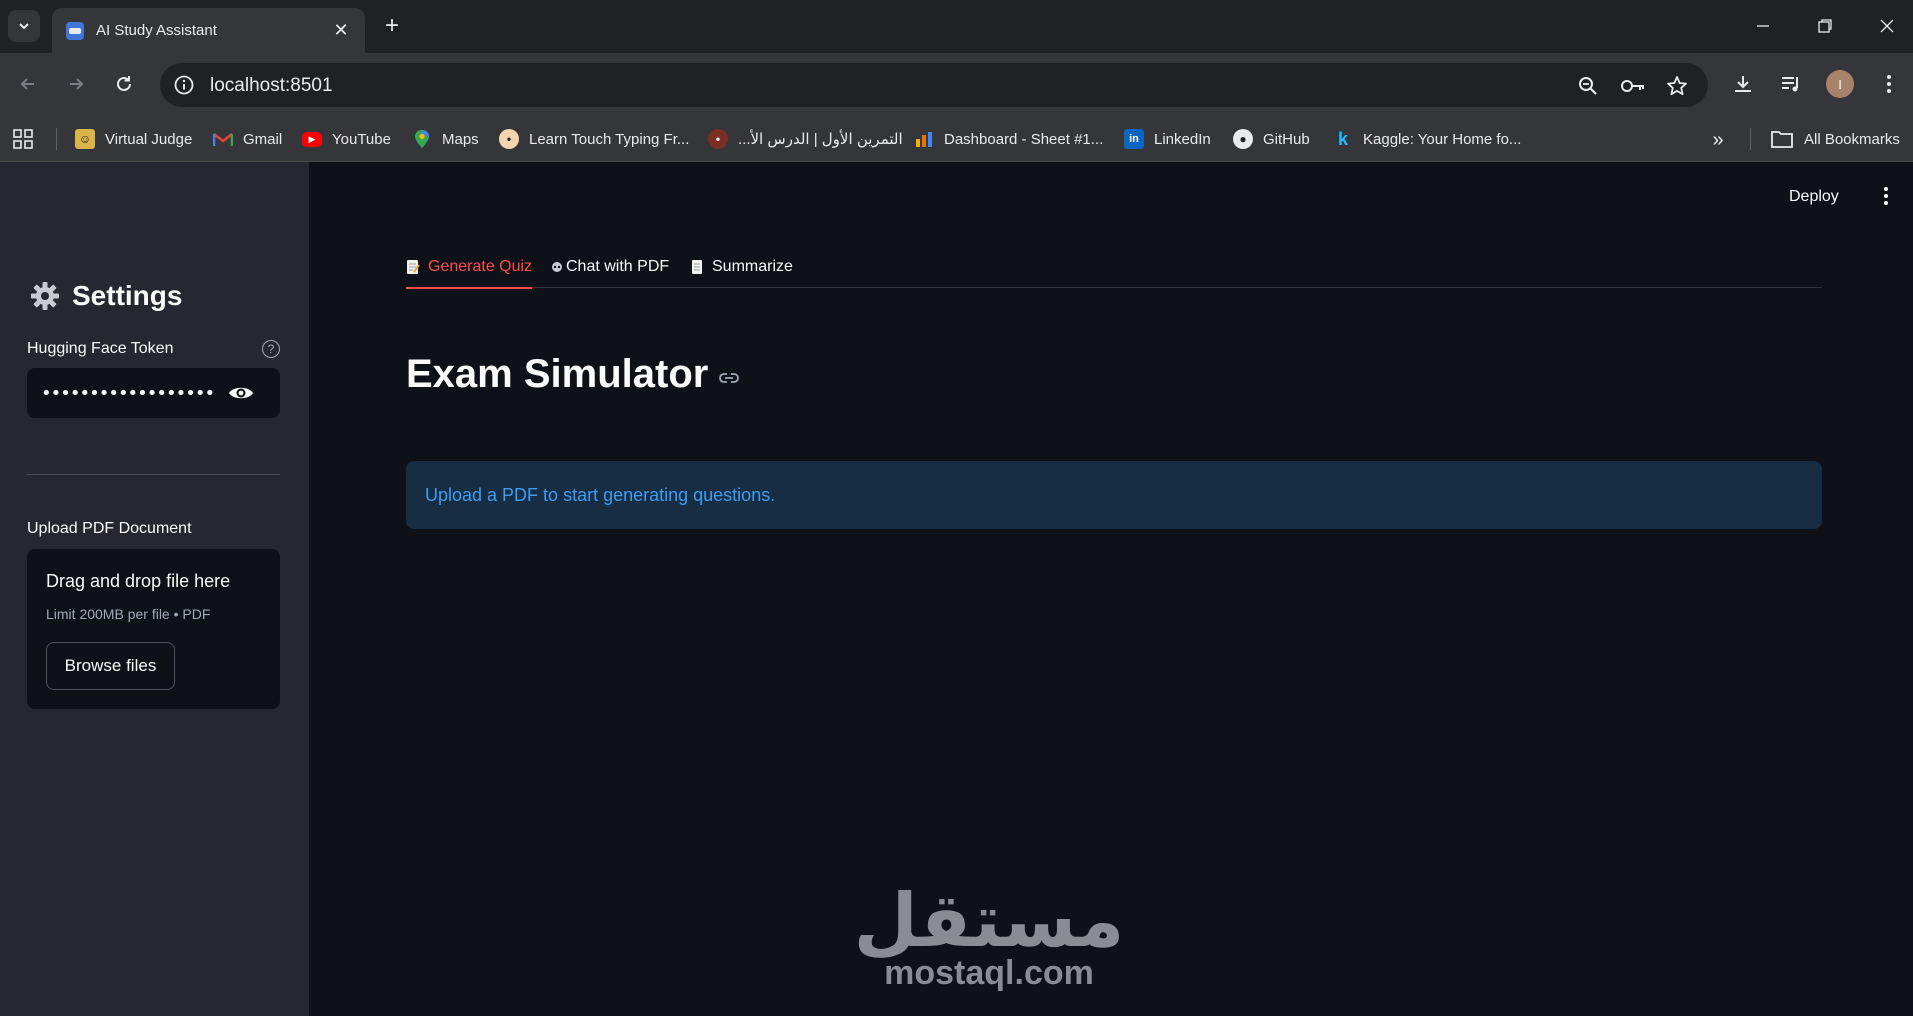 This screenshot has width=1913, height=1016. What do you see at coordinates (956, 26) in the screenshot?
I see `browser-tabstrip: AI Study Assistant ✕ +` at bounding box center [956, 26].